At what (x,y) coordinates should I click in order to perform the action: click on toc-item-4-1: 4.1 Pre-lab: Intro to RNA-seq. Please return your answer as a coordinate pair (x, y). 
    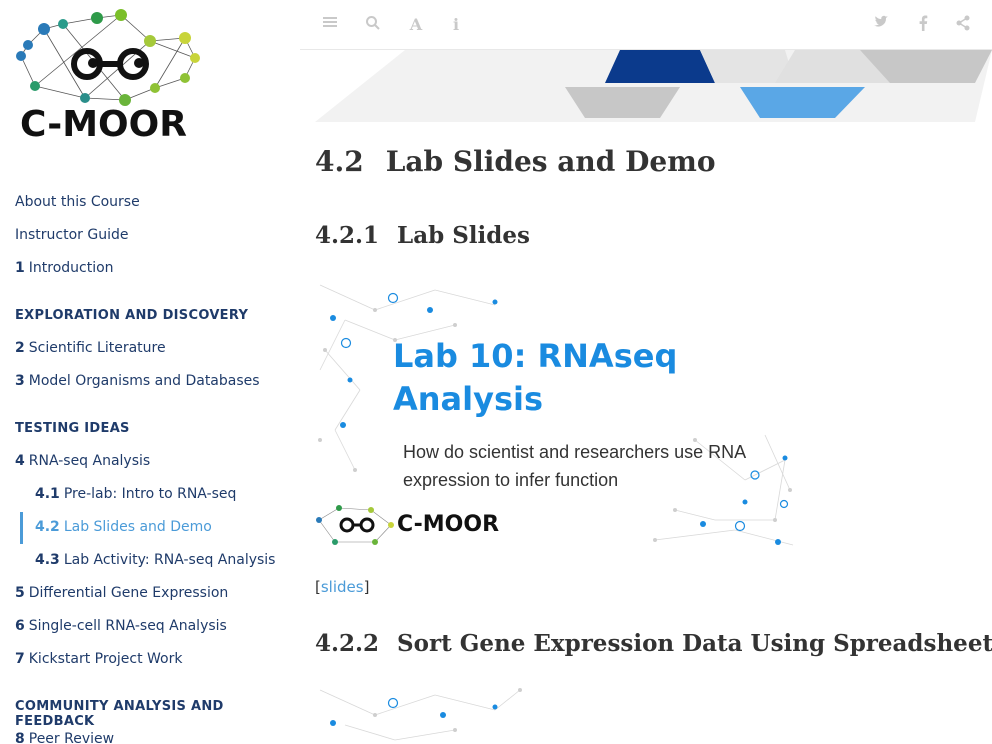
    Looking at the image, I should click on (135, 494).